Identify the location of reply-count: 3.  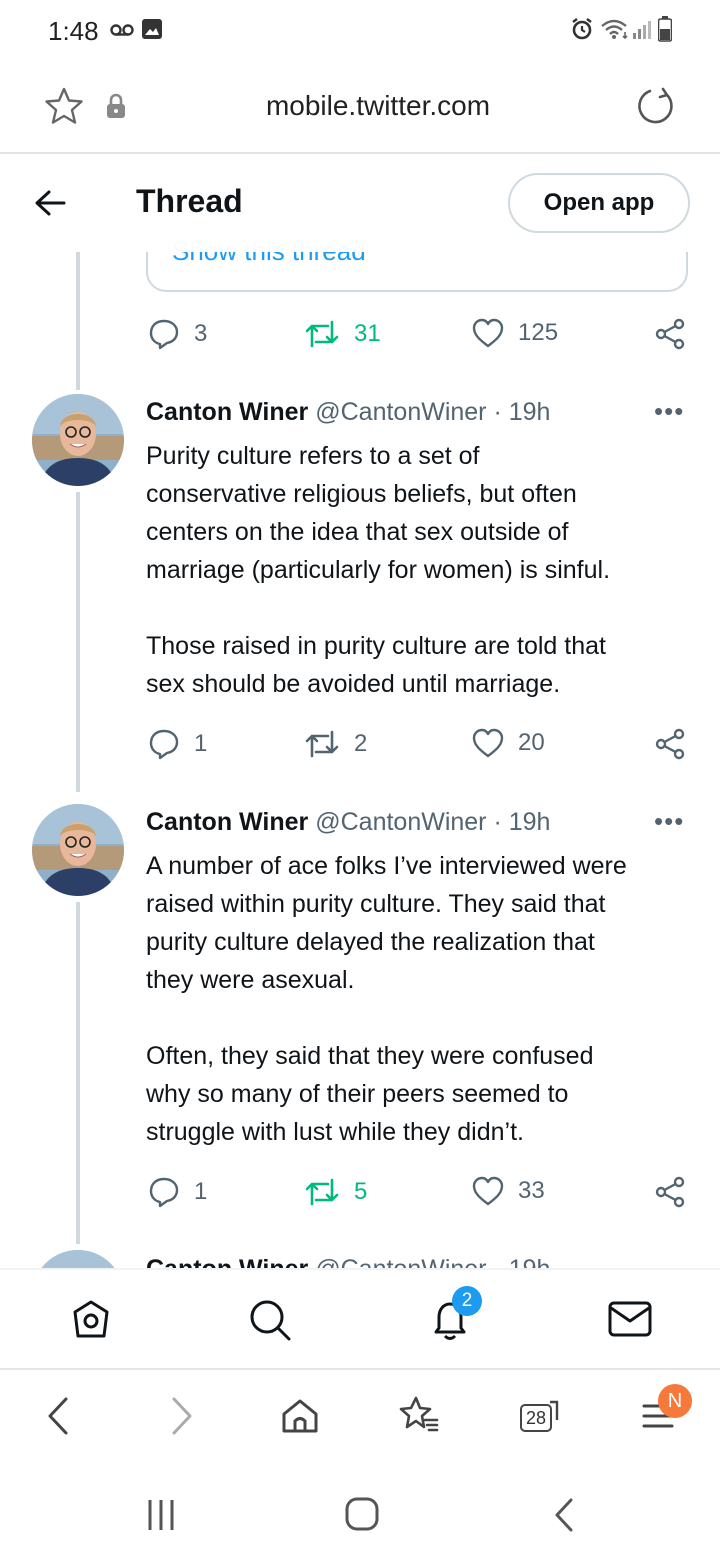
(201, 333).